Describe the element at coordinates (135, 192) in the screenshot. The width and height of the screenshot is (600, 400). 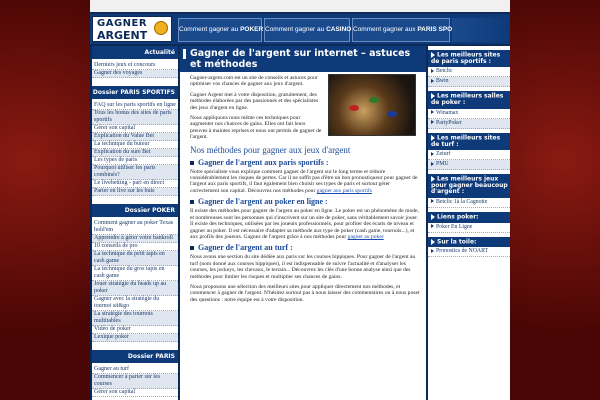
I see `sidebar-item: Parier en live sur les buts` at that location.